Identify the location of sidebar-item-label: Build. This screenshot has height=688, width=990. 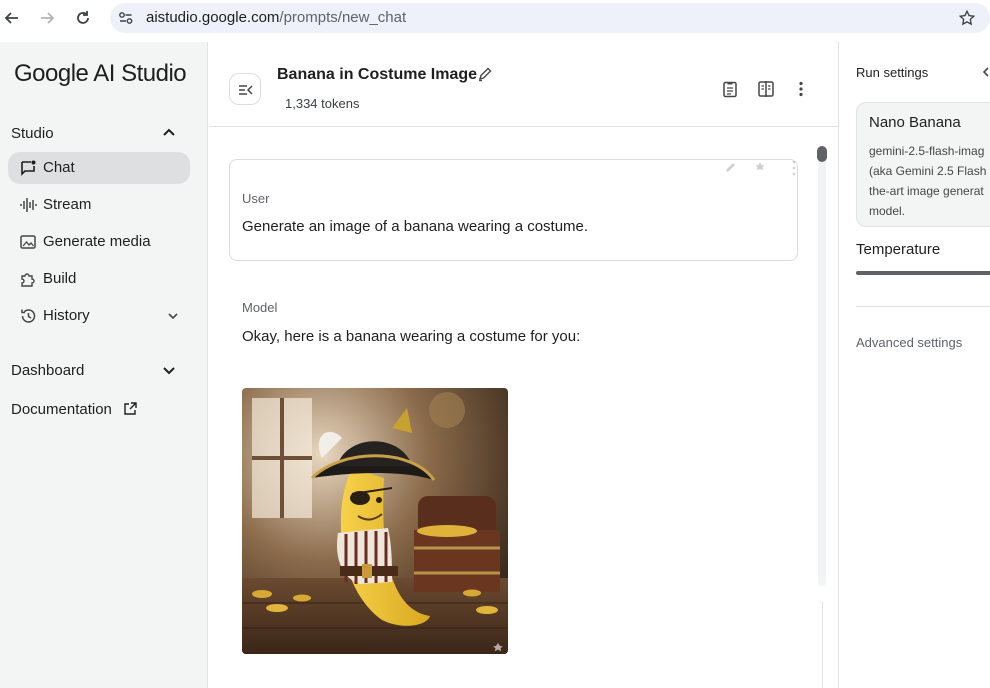
(60, 278).